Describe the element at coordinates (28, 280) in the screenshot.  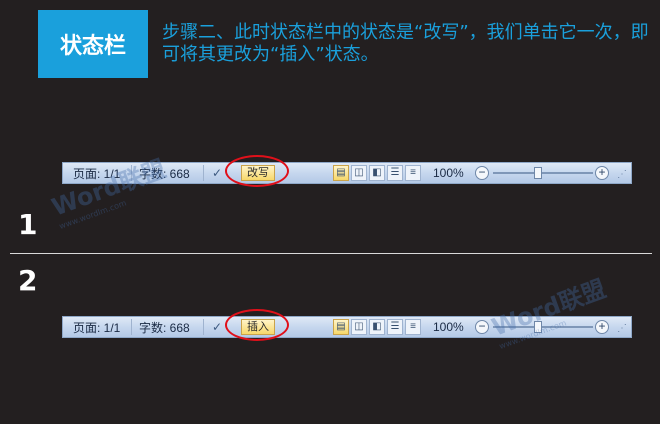
I see `step-number-2: 2` at that location.